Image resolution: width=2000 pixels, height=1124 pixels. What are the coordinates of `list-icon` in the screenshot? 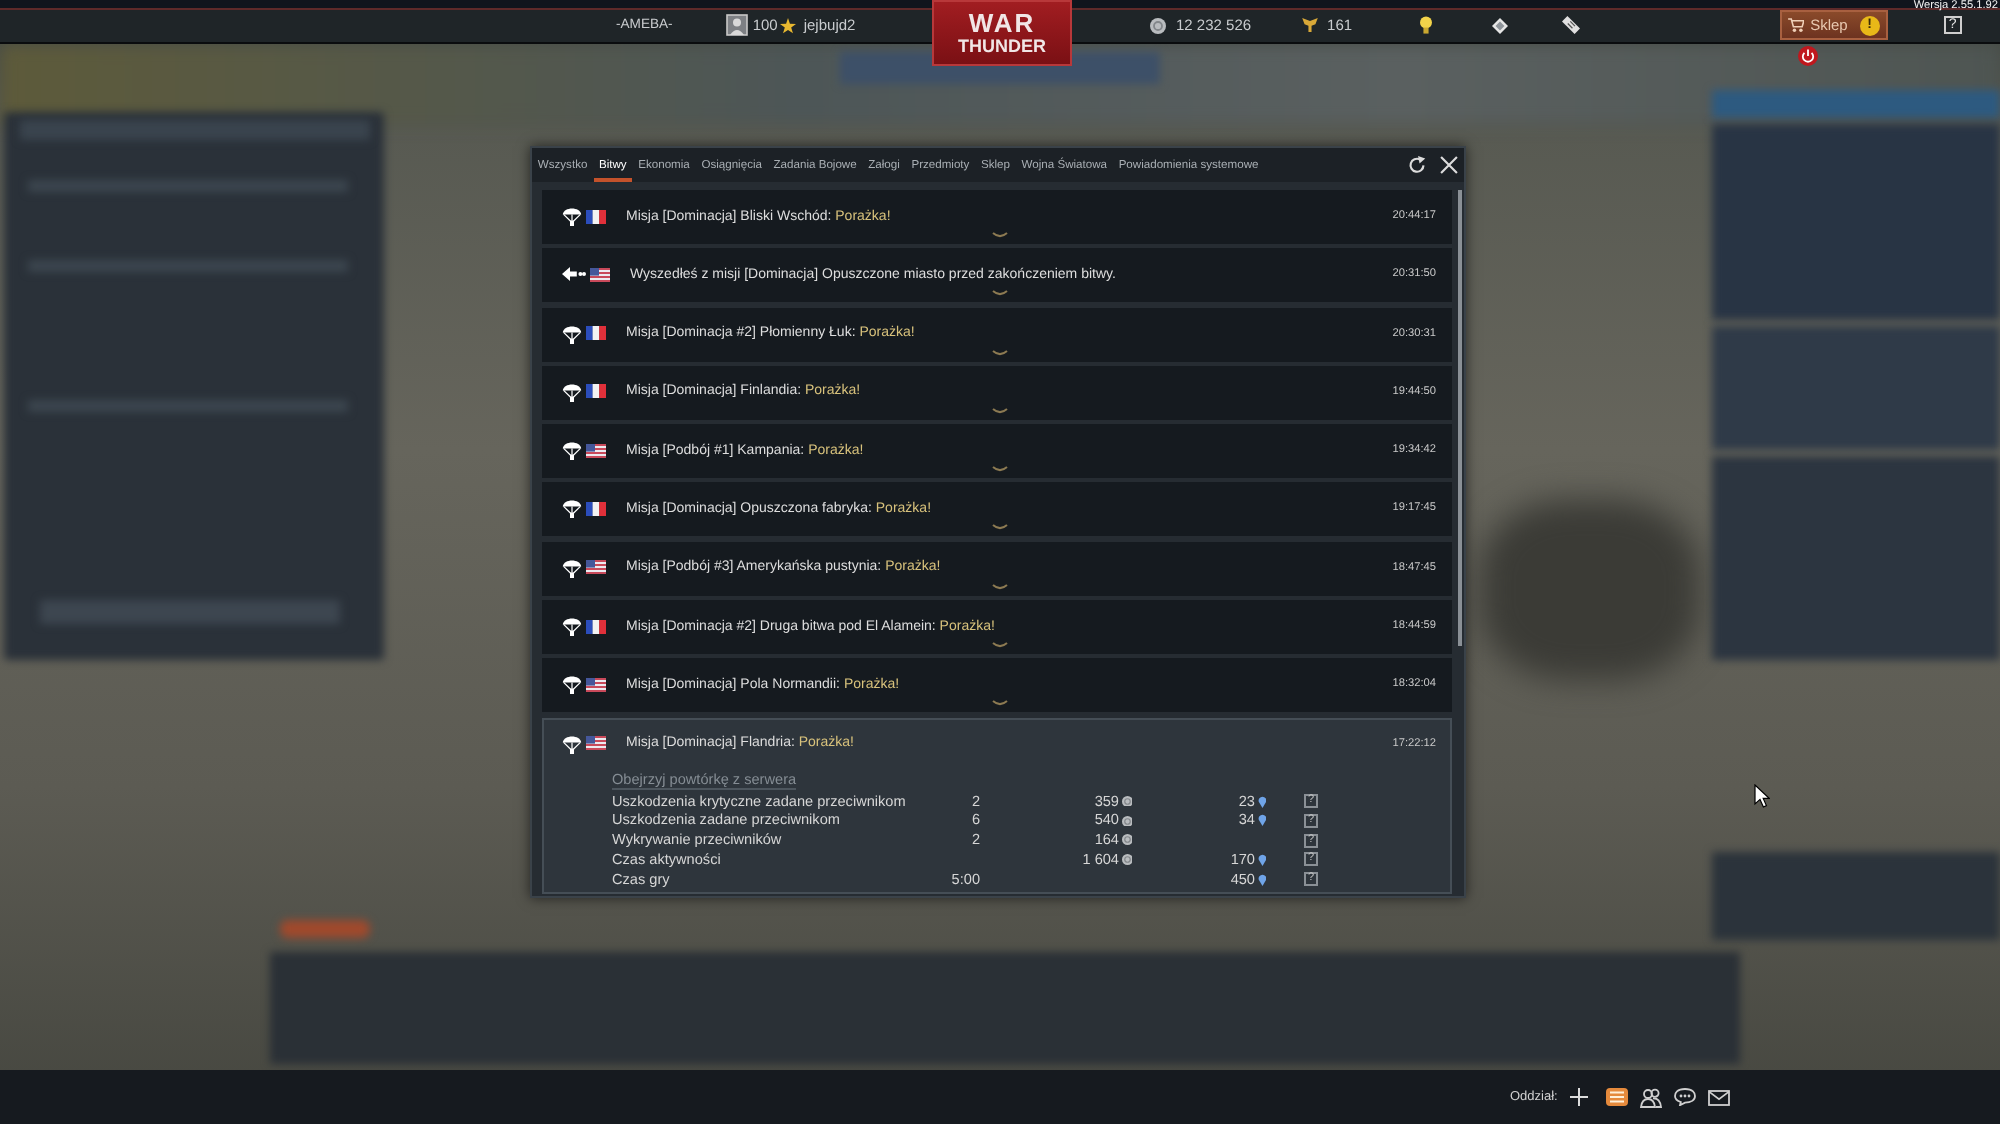 It's located at (1616, 1097).